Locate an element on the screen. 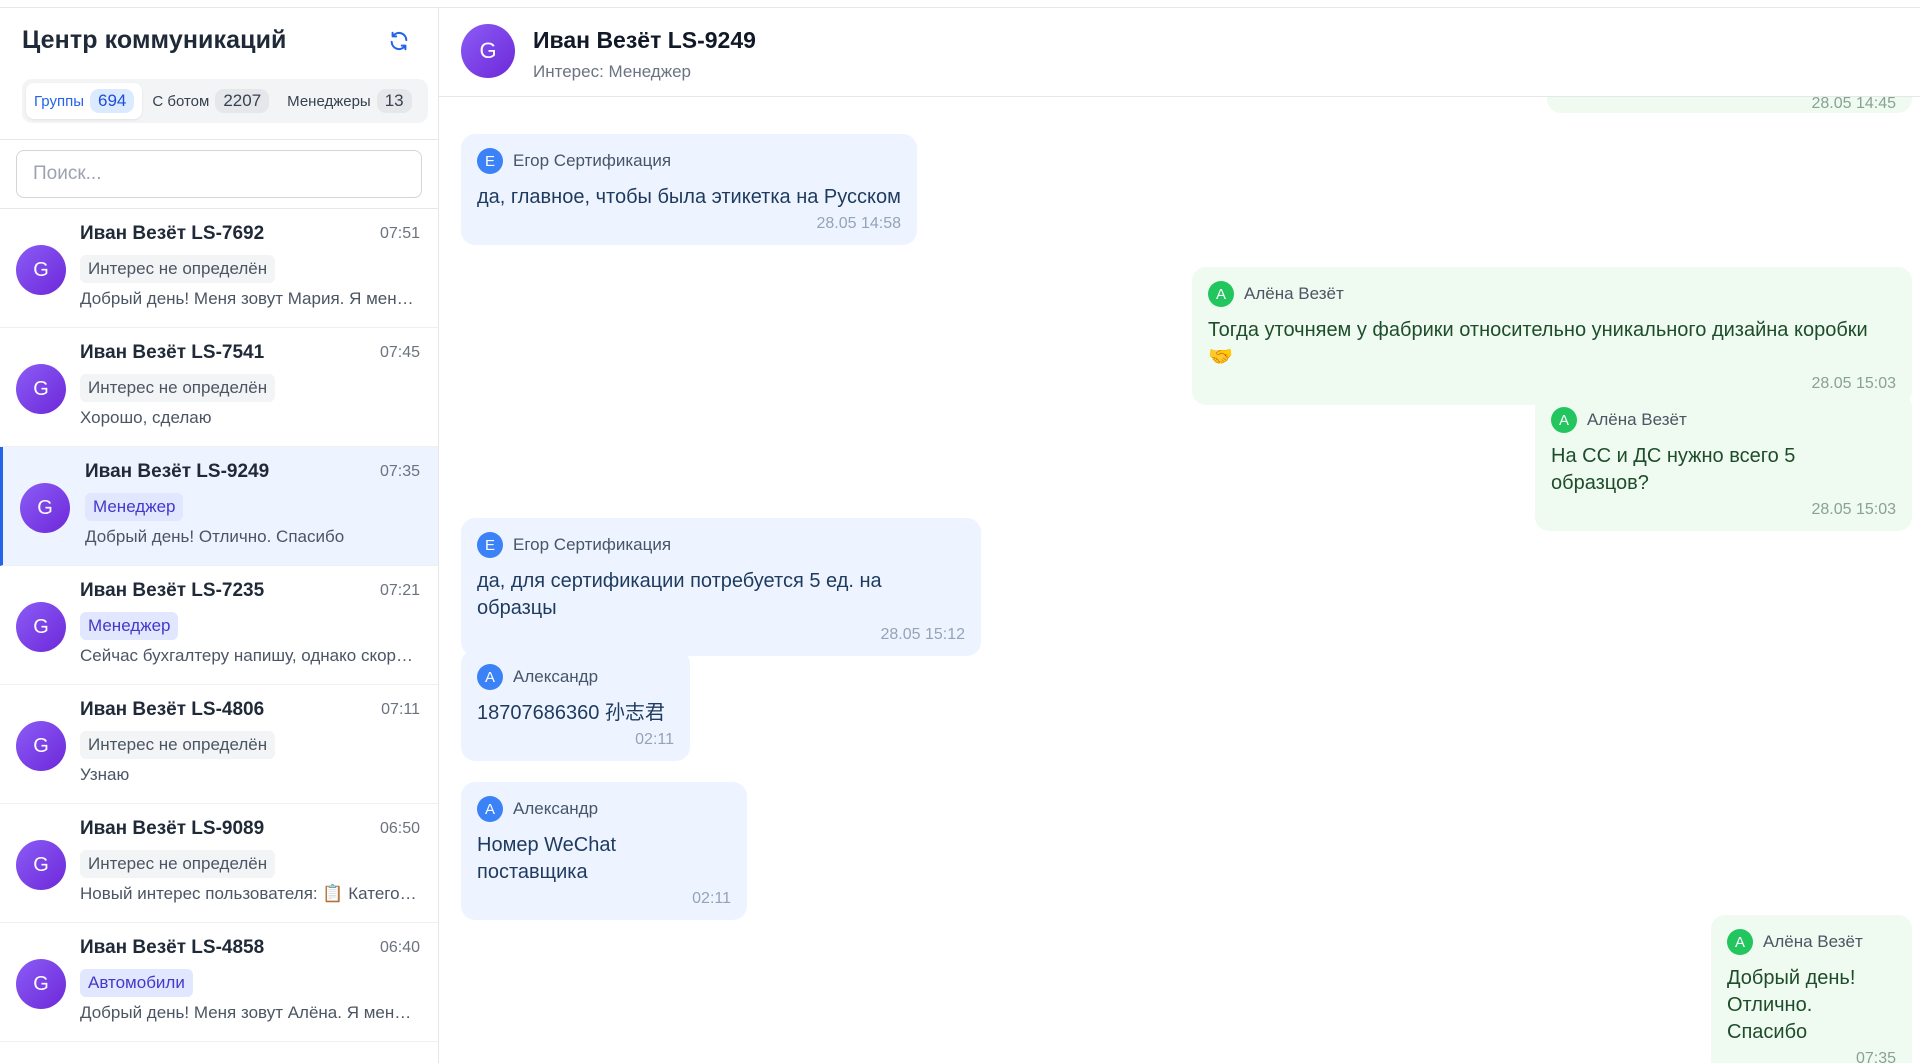  search-container is located at coordinates (219, 174).